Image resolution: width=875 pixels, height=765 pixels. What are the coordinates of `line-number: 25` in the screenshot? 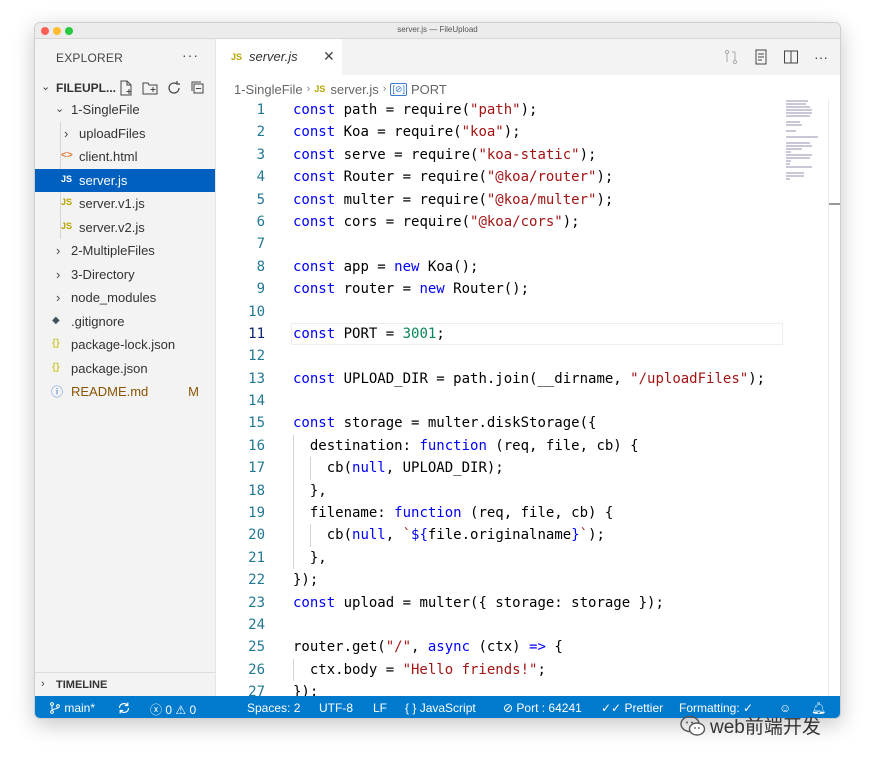 It's located at (256, 647).